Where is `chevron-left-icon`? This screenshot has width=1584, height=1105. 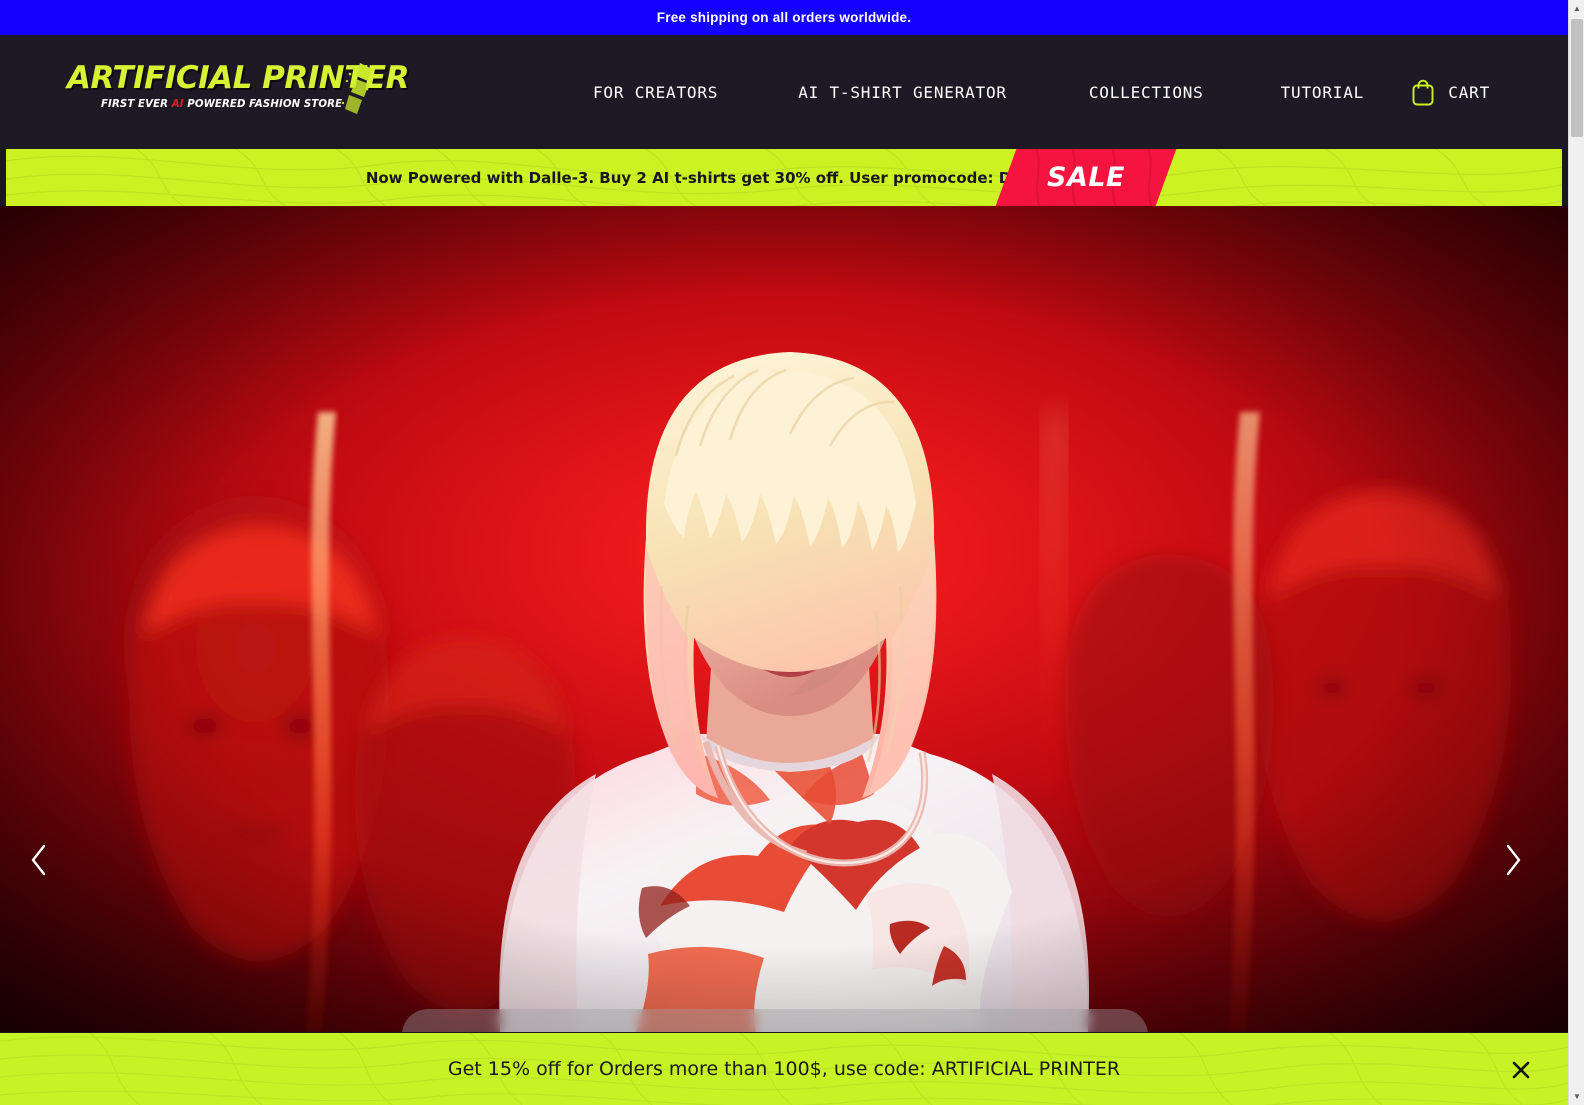 chevron-left-icon is located at coordinates (38, 860).